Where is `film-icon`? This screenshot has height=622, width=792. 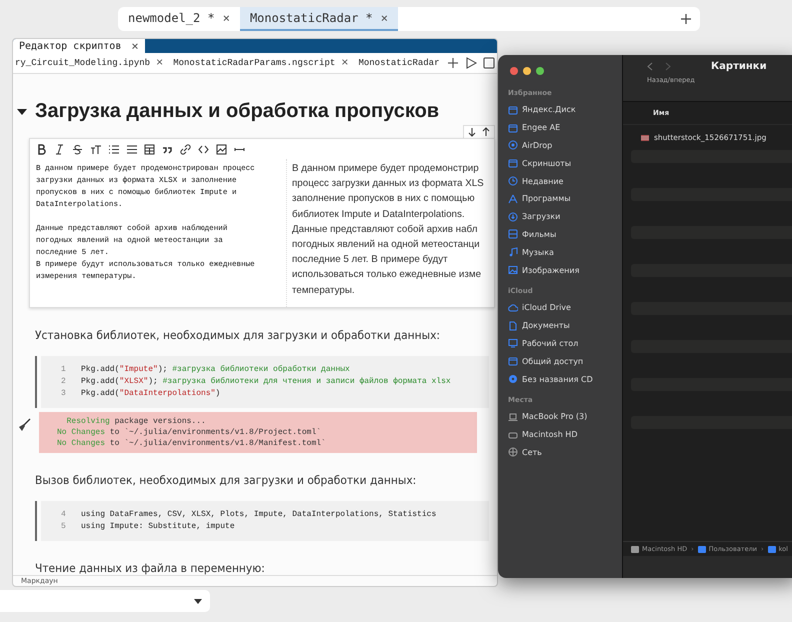
film-icon is located at coordinates (513, 234).